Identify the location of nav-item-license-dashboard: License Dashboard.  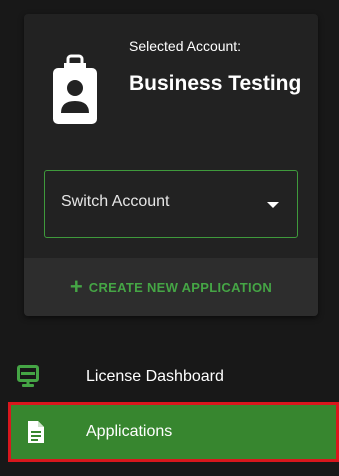
(169, 377).